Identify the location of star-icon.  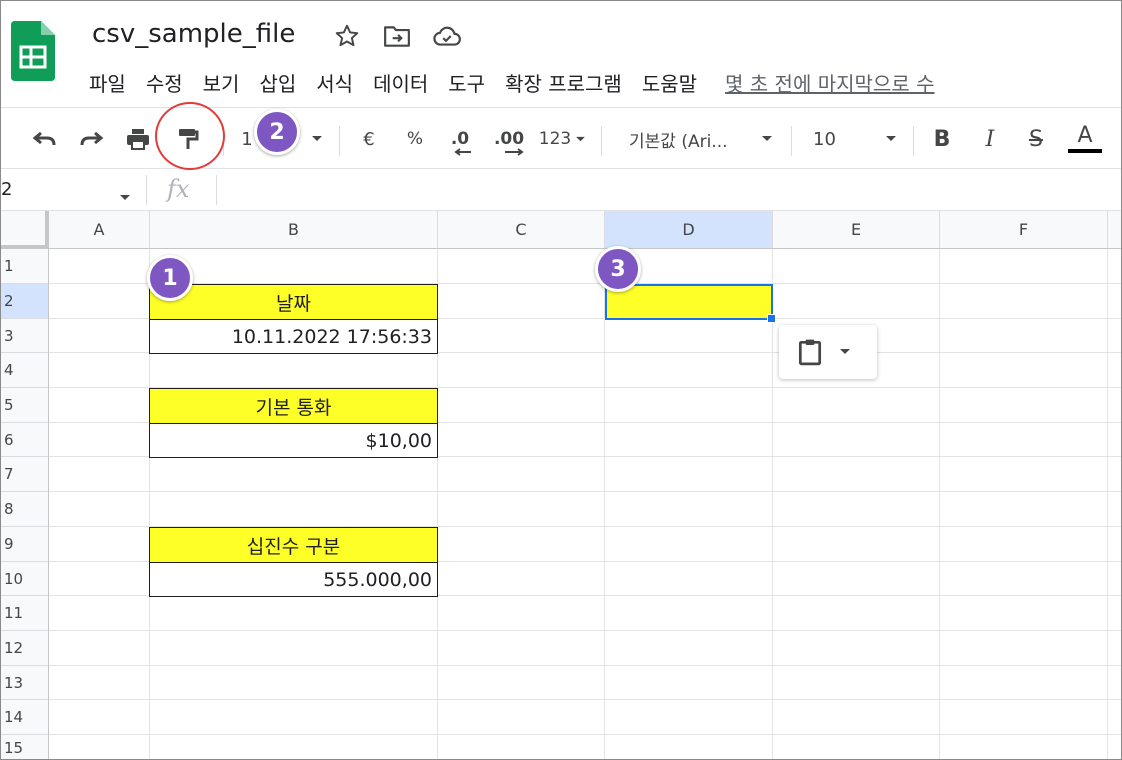
(347, 36).